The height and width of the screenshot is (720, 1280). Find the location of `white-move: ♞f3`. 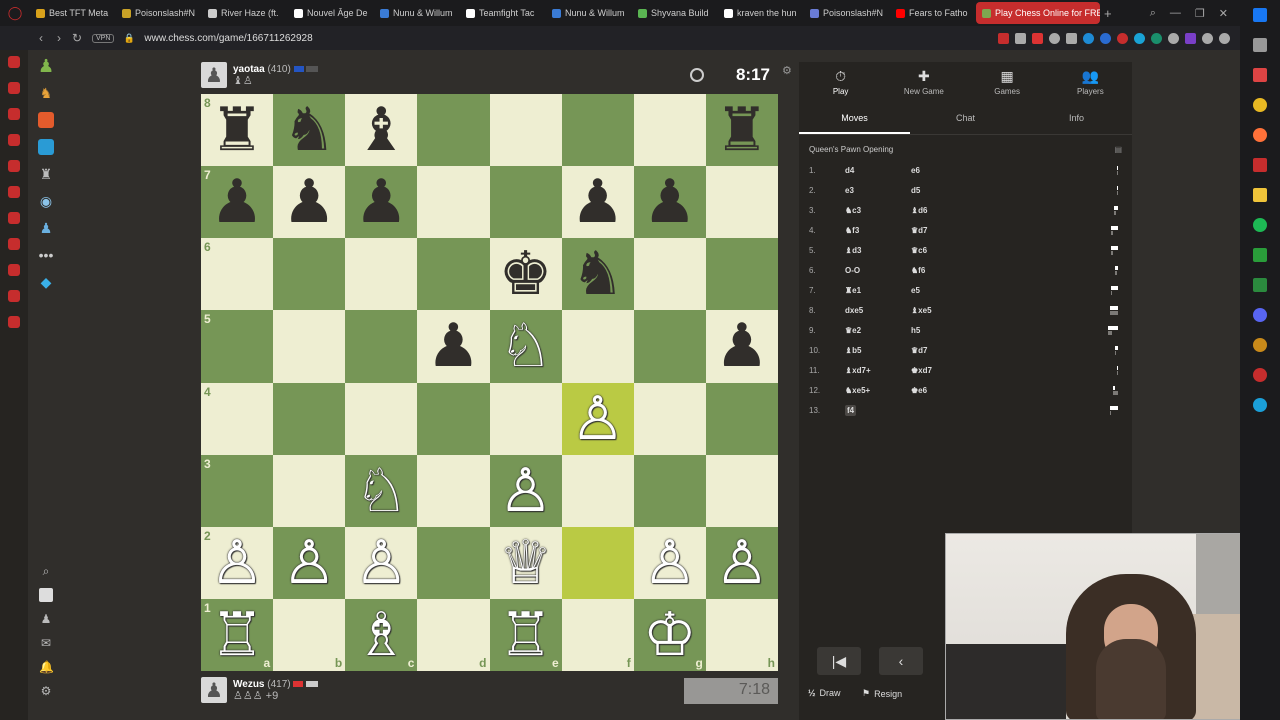

white-move: ♞f3 is located at coordinates (878, 230).